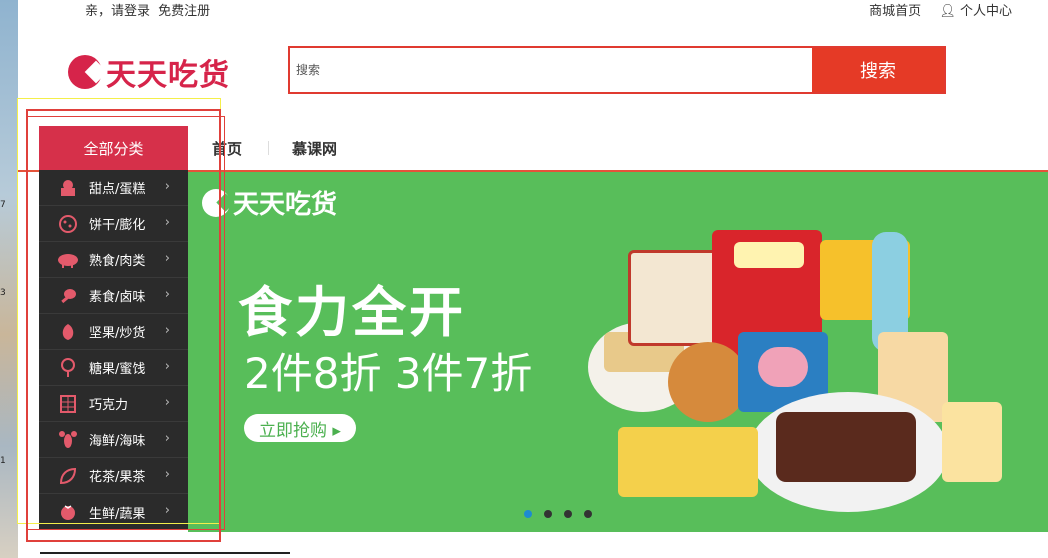 The width and height of the screenshot is (1048, 558). Describe the element at coordinates (109, 405) in the screenshot. I see `category-label: 巧克力` at that location.